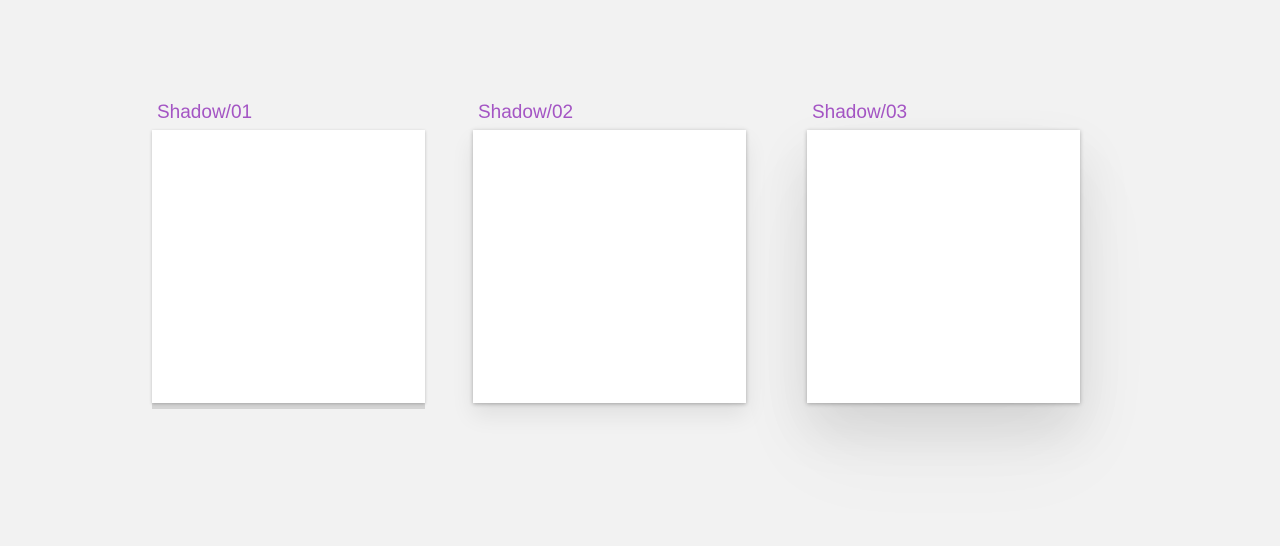 This screenshot has height=546, width=1280. Describe the element at coordinates (859, 113) in the screenshot. I see `frame-label-shadow-03: Shadow/03` at that location.